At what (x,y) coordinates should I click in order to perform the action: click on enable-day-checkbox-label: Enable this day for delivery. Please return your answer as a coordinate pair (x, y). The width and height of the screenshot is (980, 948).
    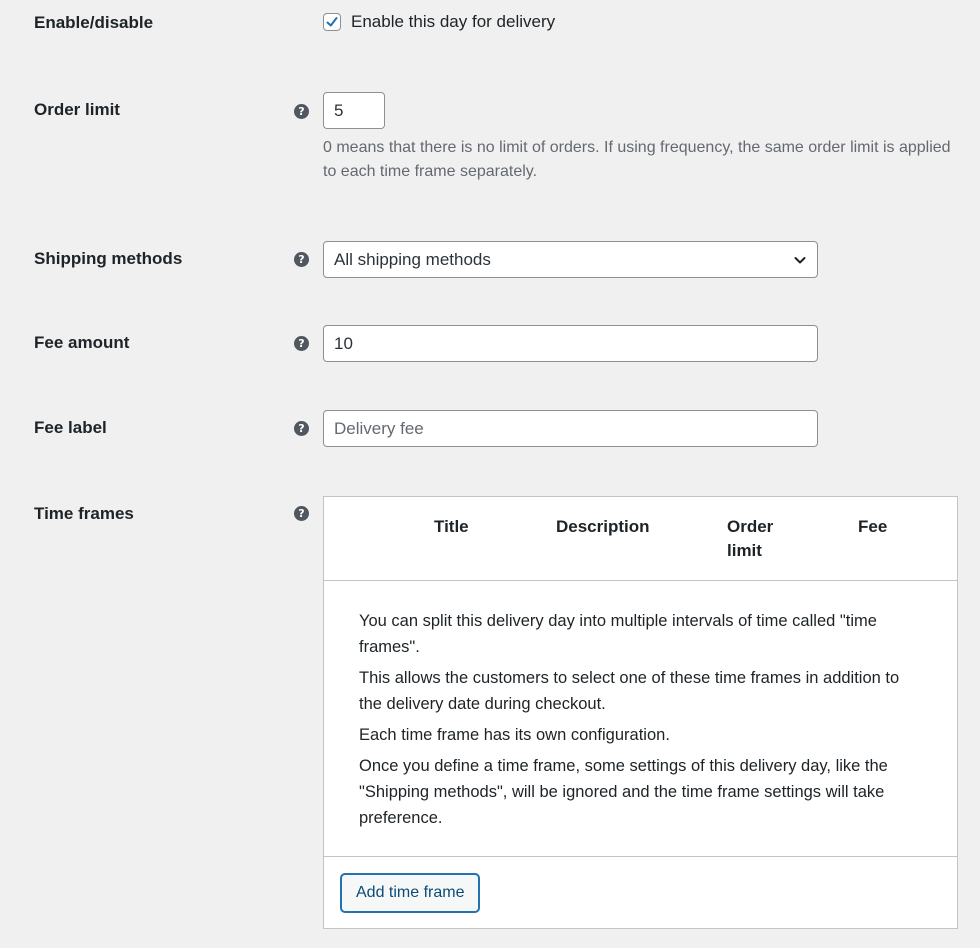
    Looking at the image, I should click on (453, 21).